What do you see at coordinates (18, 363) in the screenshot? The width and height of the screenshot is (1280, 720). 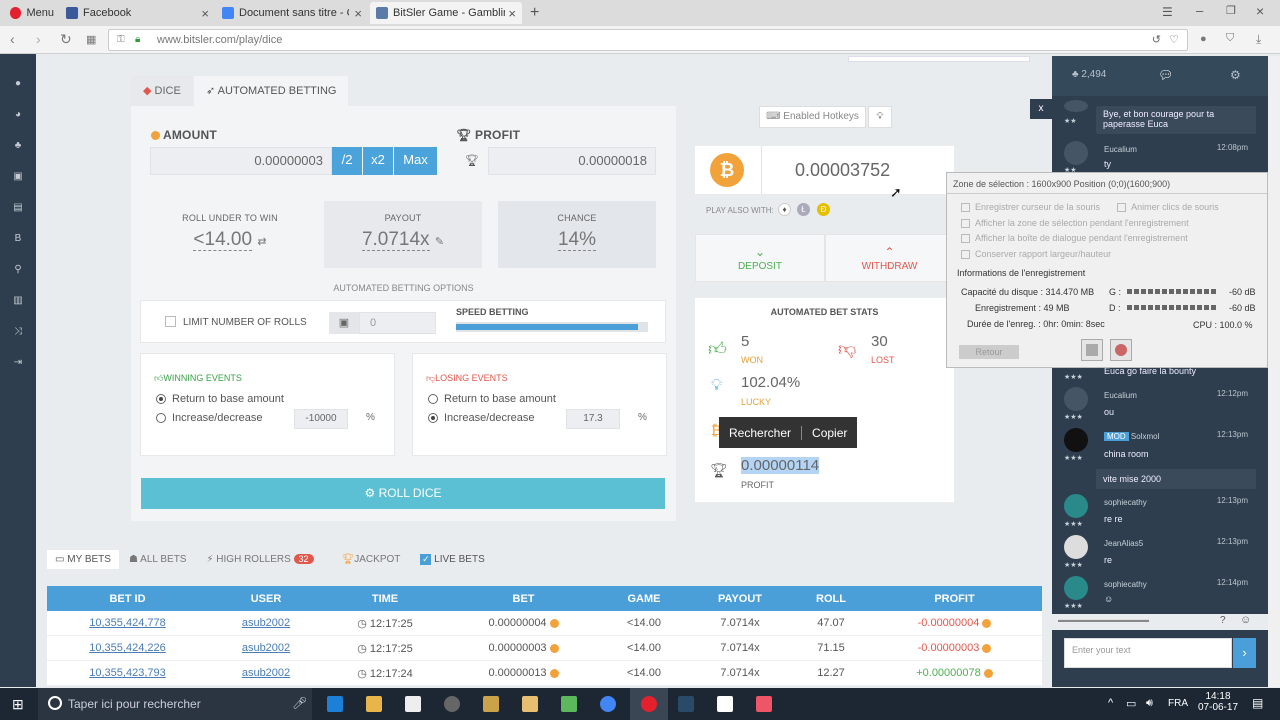 I see `logout-icon: ⇥` at bounding box center [18, 363].